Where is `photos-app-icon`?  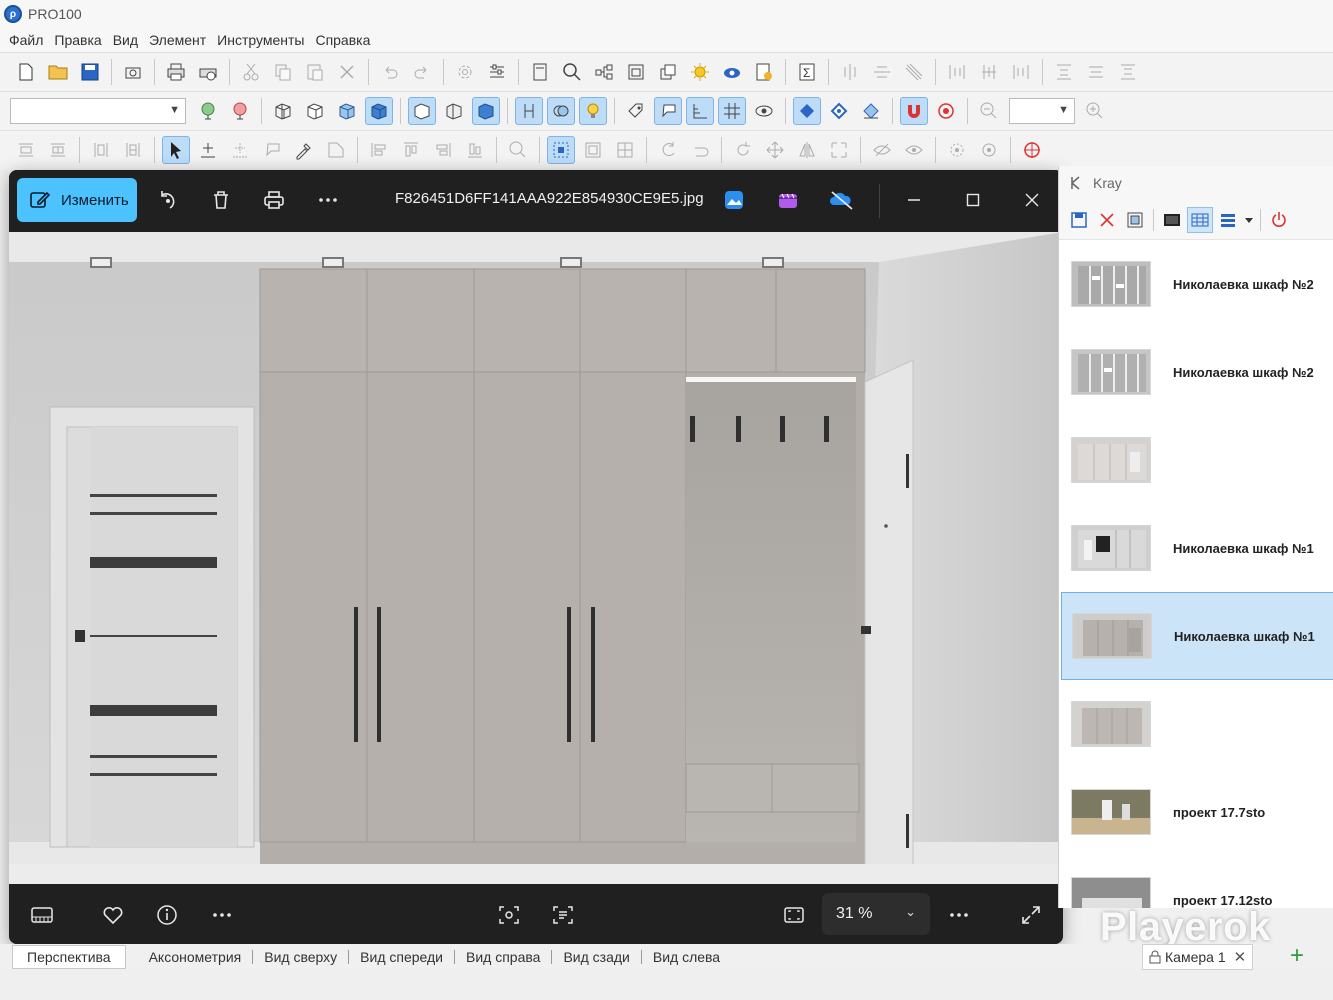
photos-app-icon is located at coordinates (734, 200).